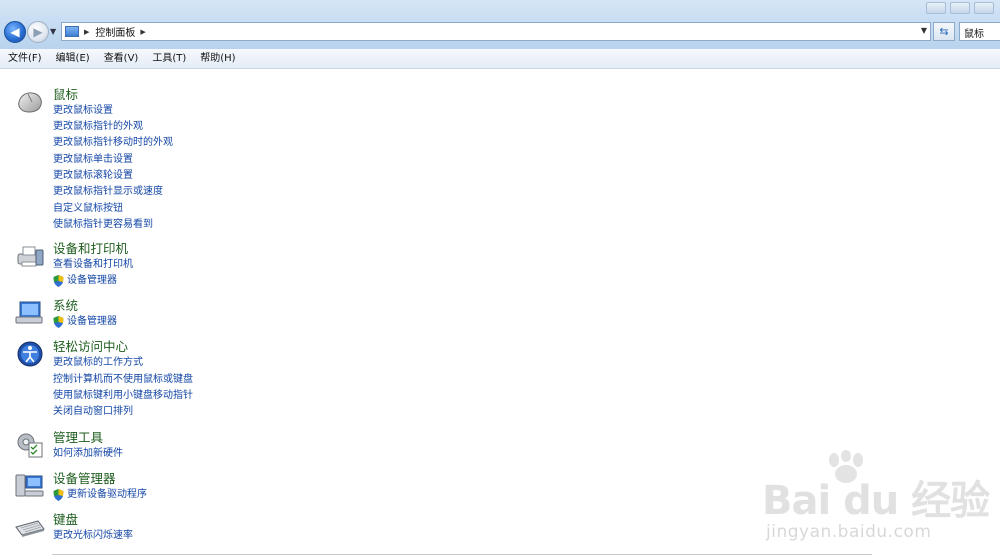 The height and width of the screenshot is (559, 1000). What do you see at coordinates (88, 453) in the screenshot?
I see `task-link: 如何添加新硬件` at bounding box center [88, 453].